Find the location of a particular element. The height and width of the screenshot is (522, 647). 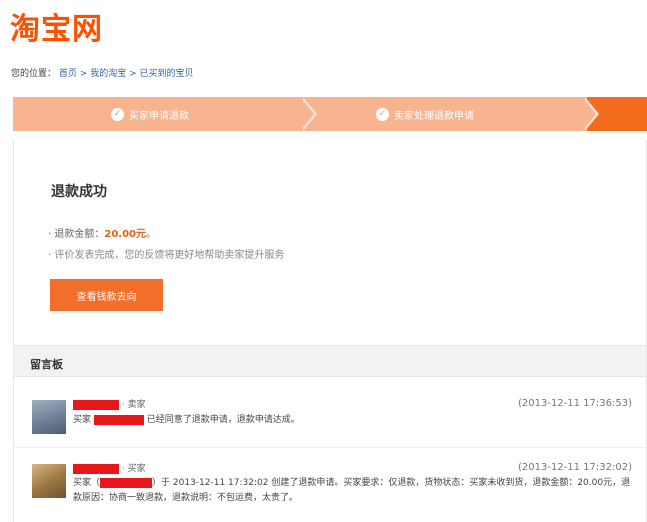

step-buyer-apply: ✓ 买家申请退款 is located at coordinates (150, 114).